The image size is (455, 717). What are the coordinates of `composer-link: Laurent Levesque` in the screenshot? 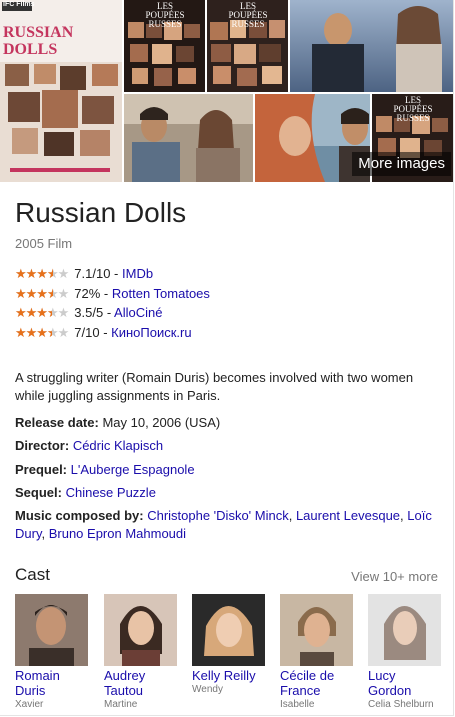 It's located at (348, 515).